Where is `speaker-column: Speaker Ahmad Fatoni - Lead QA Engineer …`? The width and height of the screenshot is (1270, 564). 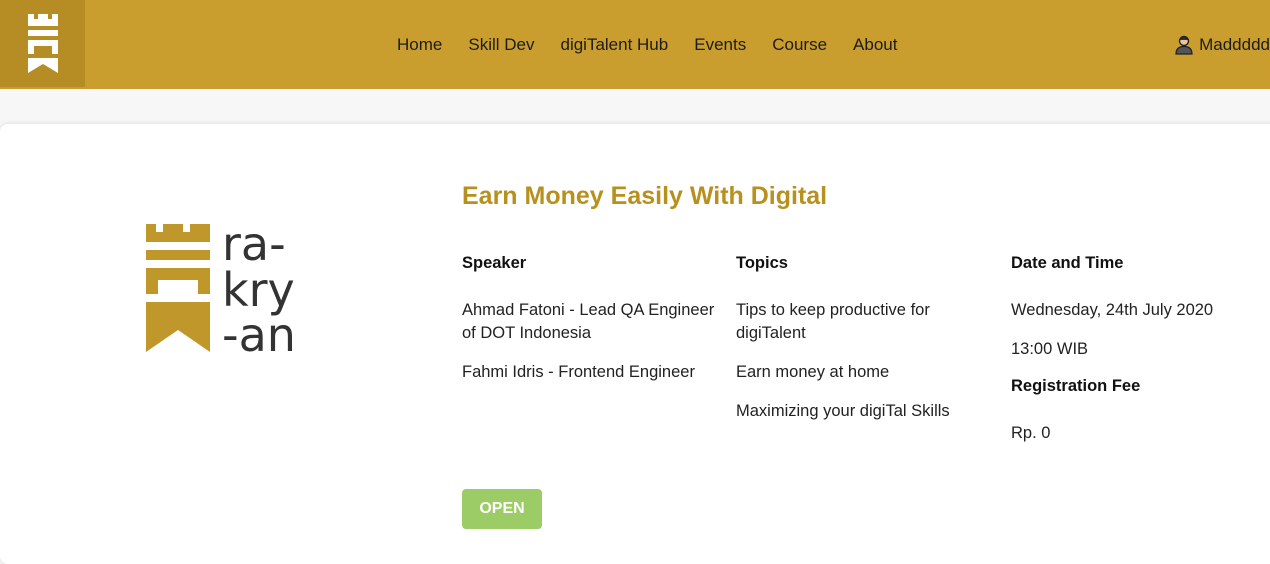
speaker-column: Speaker Ahmad Fatoni - Lead QA Engineer … is located at coordinates (592, 327).